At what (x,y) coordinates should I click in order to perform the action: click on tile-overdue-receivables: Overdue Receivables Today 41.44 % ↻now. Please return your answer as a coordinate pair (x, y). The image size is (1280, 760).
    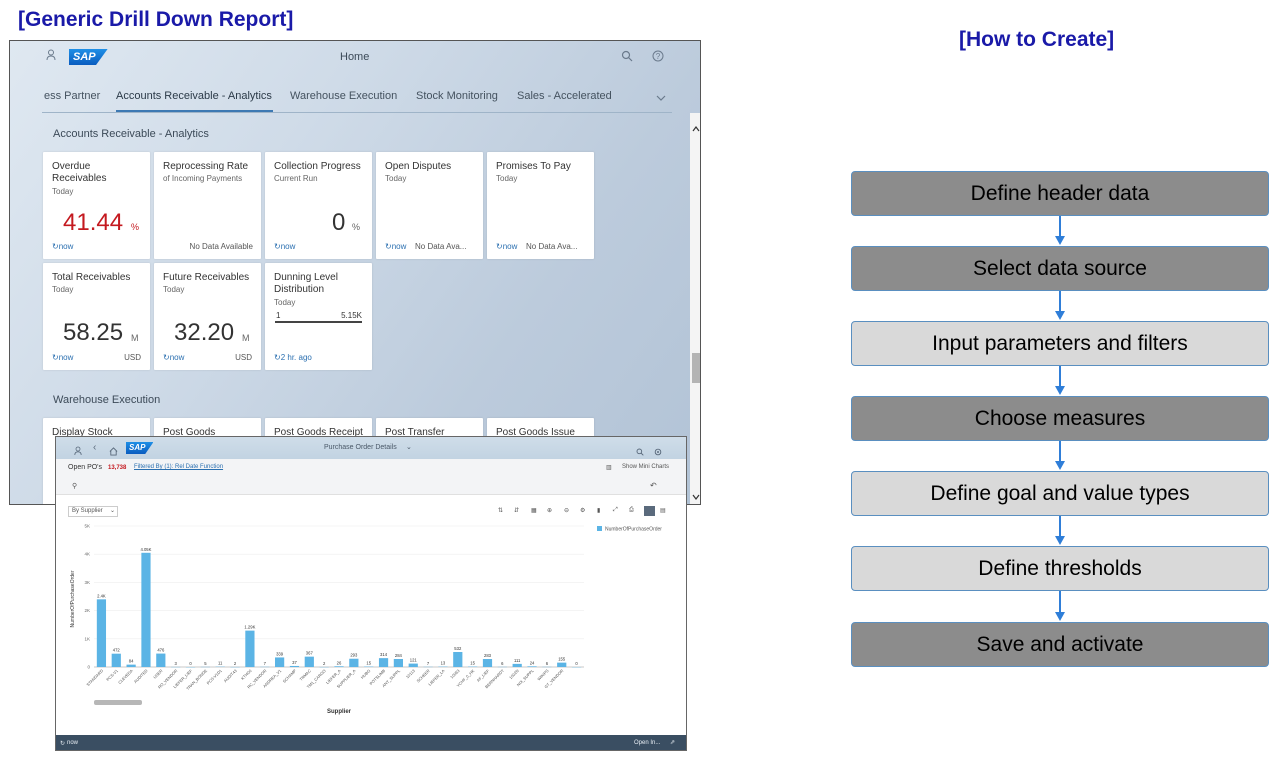
    Looking at the image, I should click on (96, 205).